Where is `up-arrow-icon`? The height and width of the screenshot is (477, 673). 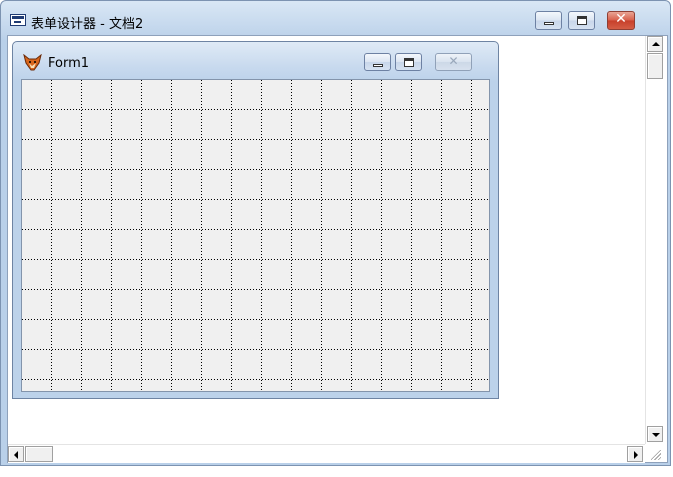 up-arrow-icon is located at coordinates (656, 44).